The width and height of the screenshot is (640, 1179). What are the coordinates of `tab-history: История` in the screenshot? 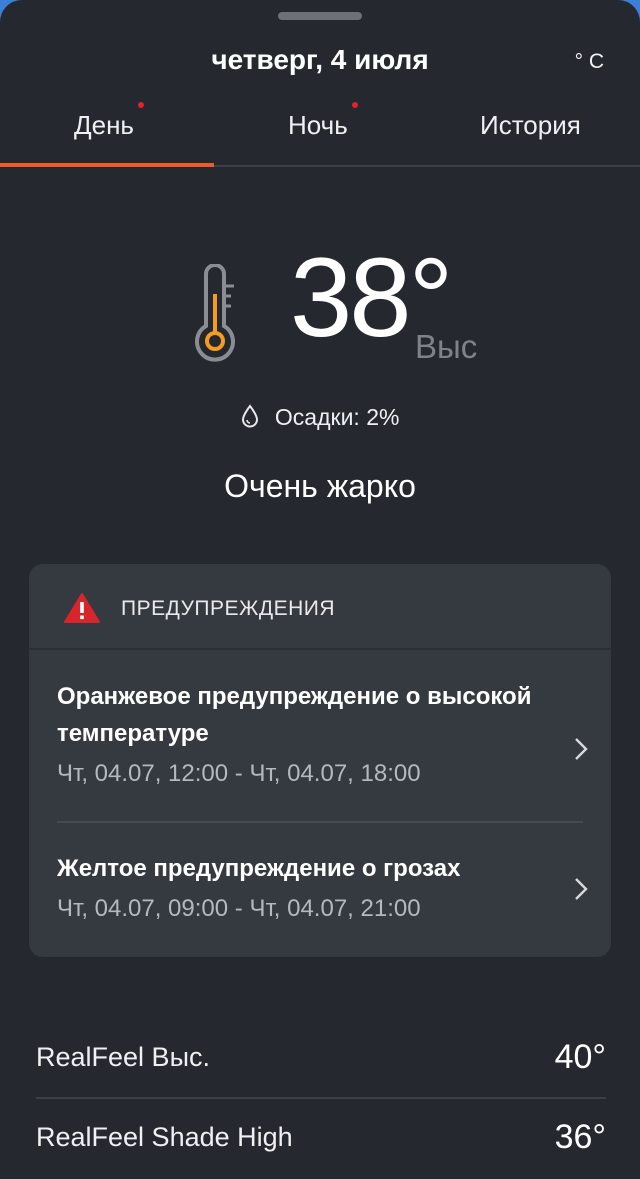 It's located at (530, 125).